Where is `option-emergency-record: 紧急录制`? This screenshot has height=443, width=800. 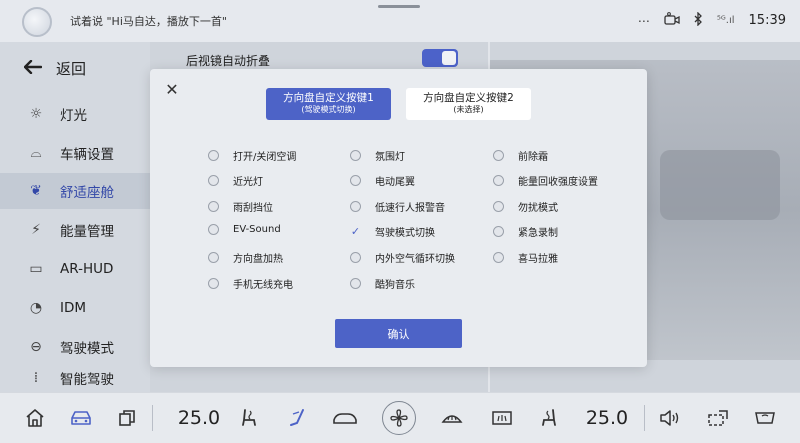
option-emergency-record: 紧急录制 is located at coordinates (525, 231).